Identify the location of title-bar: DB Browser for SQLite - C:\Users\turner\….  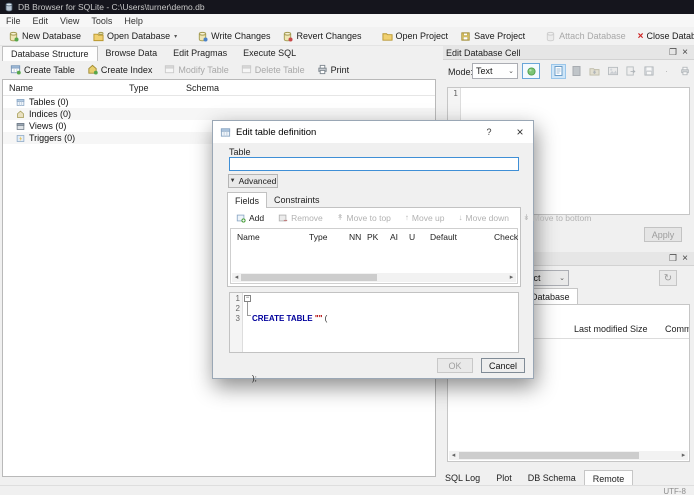
(347, 7).